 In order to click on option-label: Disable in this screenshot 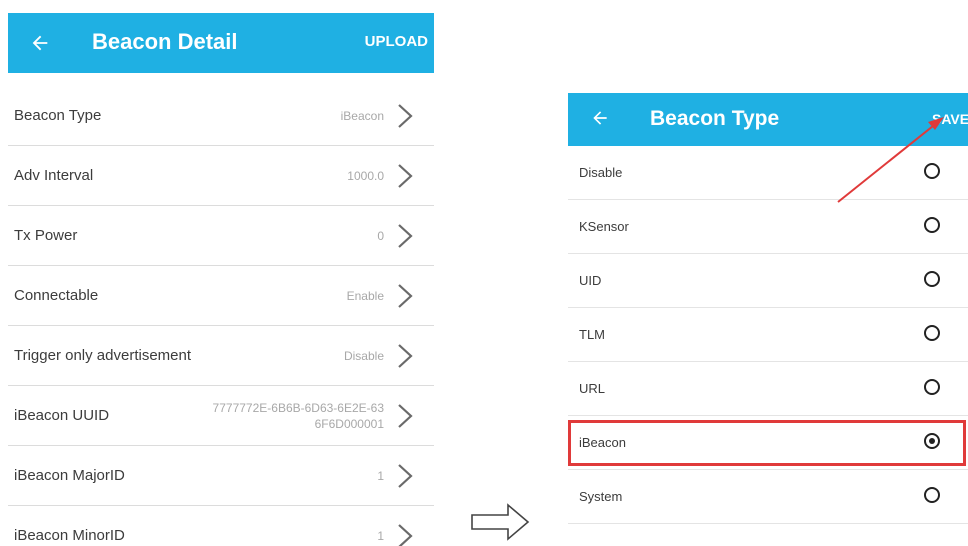, I will do `click(601, 172)`.